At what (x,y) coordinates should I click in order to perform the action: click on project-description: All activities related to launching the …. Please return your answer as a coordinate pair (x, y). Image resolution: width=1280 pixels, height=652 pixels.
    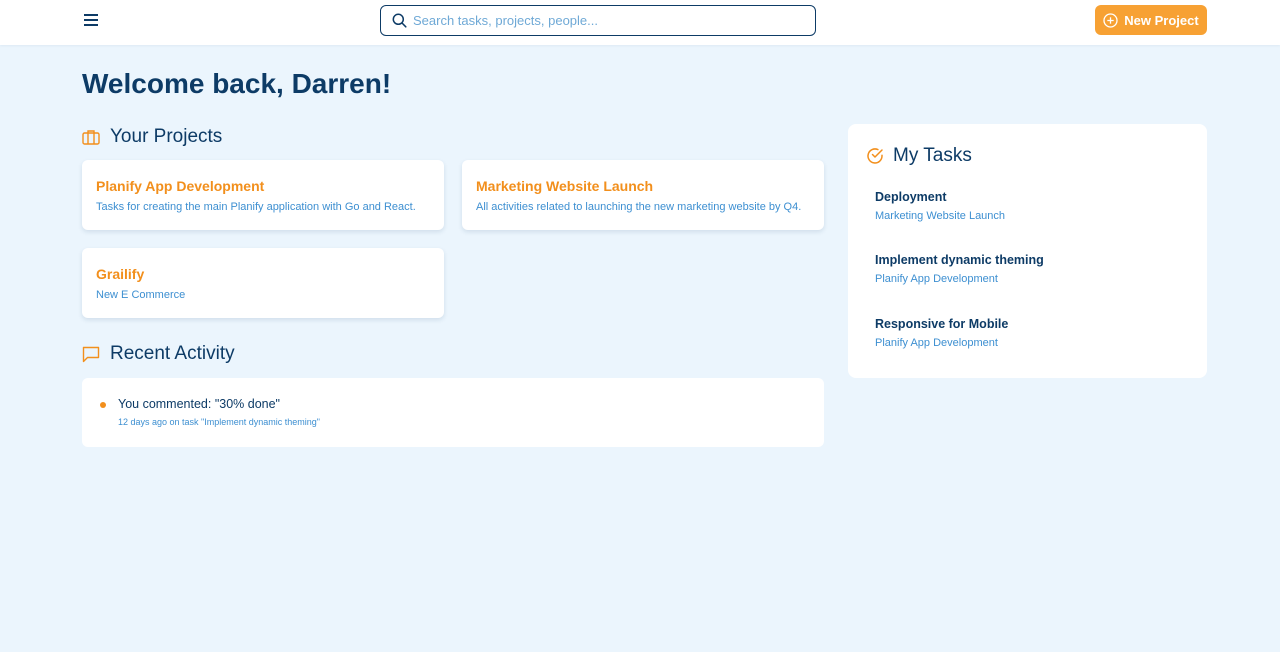
    Looking at the image, I should click on (639, 207).